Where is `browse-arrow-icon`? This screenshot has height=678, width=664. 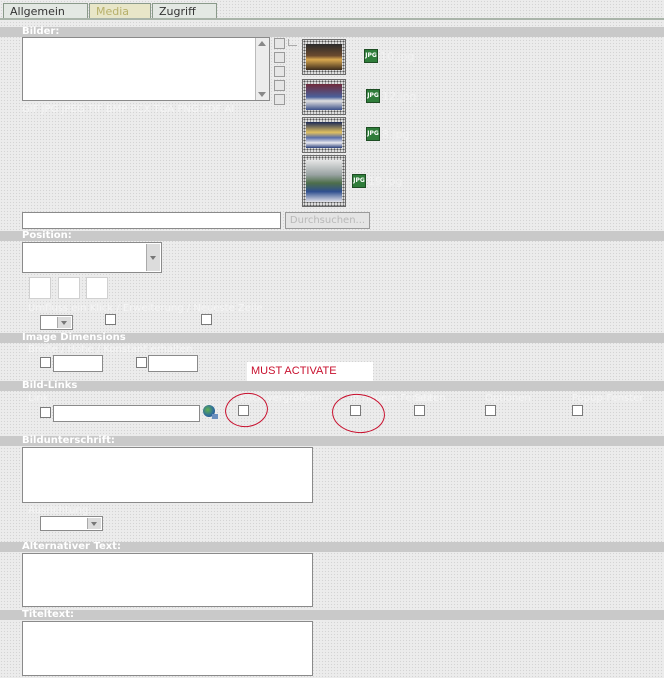
browse-arrow-icon is located at coordinates (292, 42).